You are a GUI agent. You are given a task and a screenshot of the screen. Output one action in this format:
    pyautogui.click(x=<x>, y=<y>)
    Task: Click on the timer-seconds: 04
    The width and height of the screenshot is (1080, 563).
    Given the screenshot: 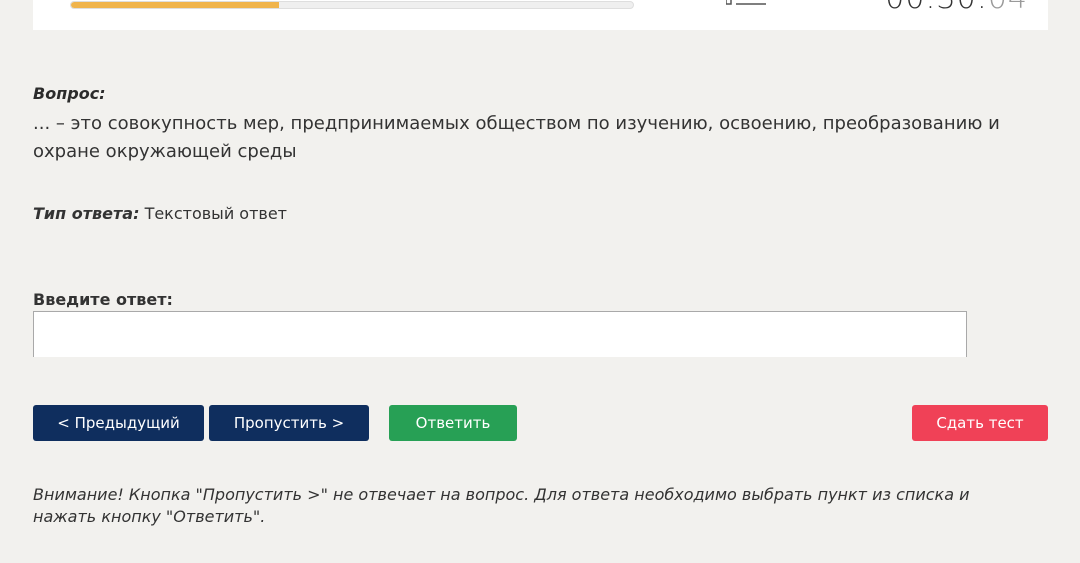 What is the action you would take?
    pyautogui.click(x=1008, y=8)
    